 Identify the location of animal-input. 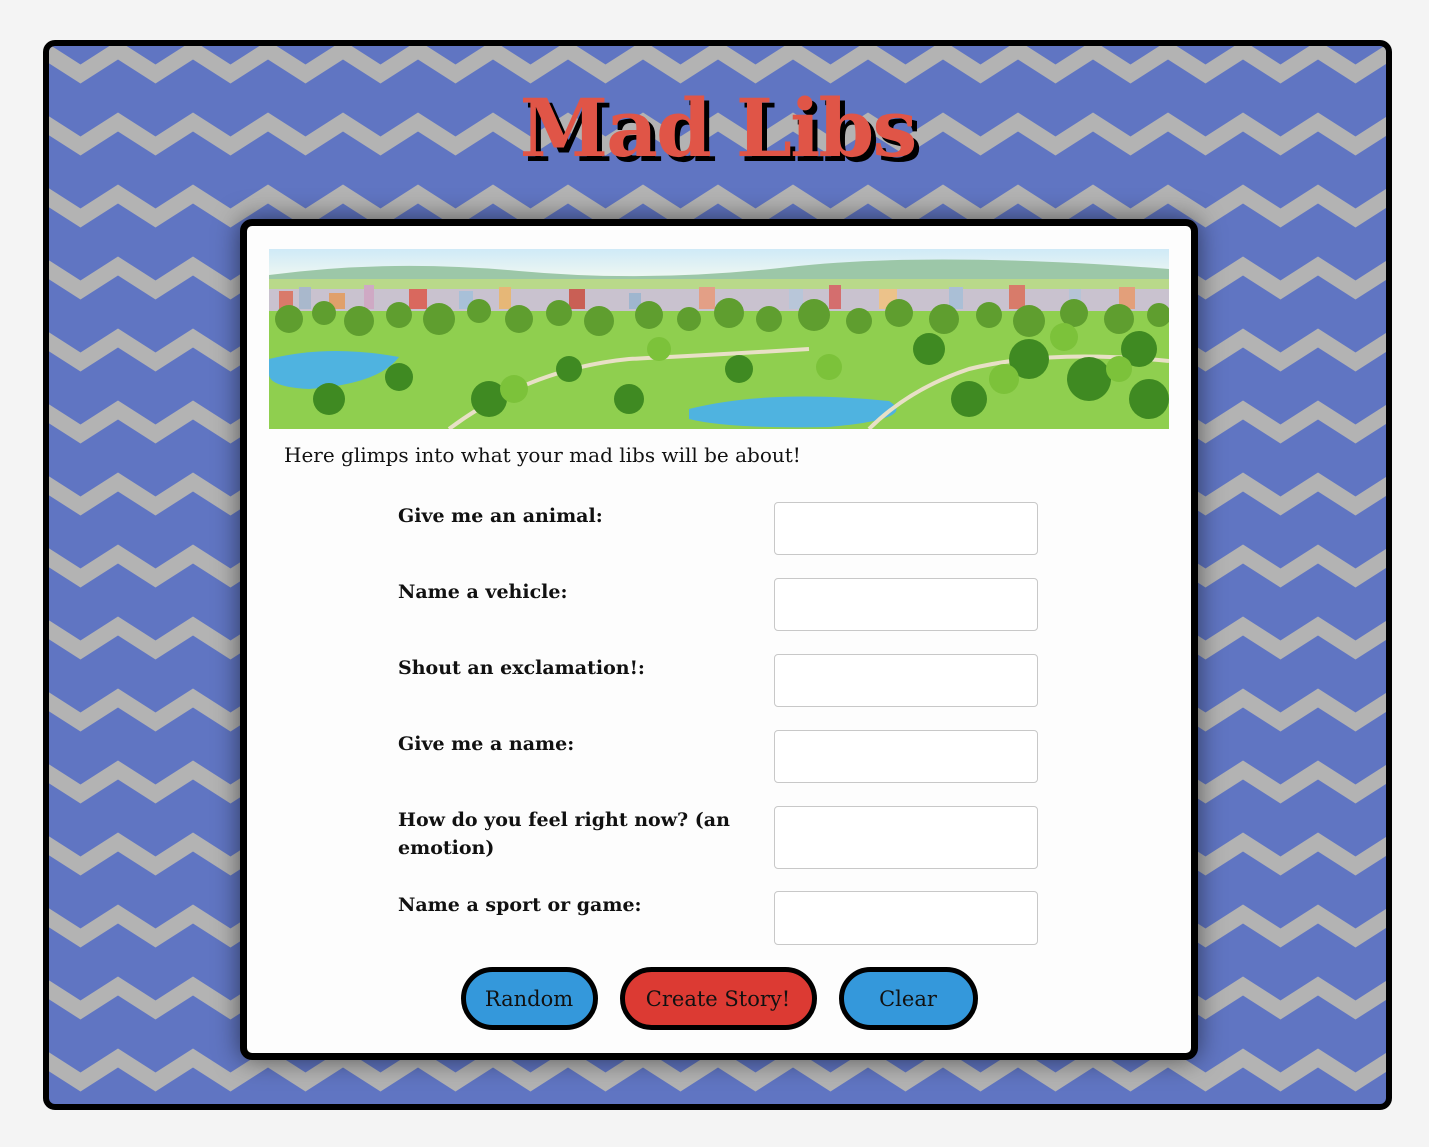
(906, 528).